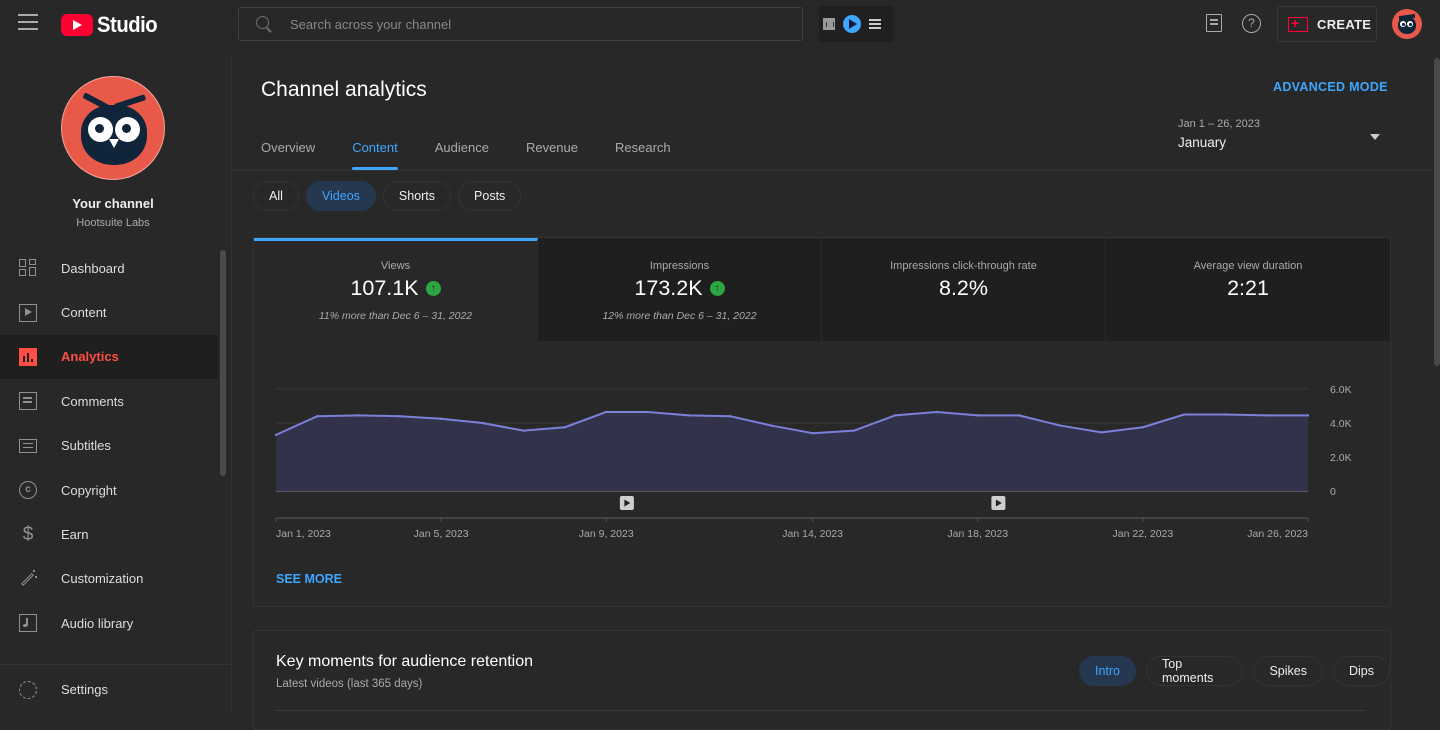 The image size is (1440, 730). What do you see at coordinates (28, 23) in the screenshot?
I see `hamburger-menu-icon` at bounding box center [28, 23].